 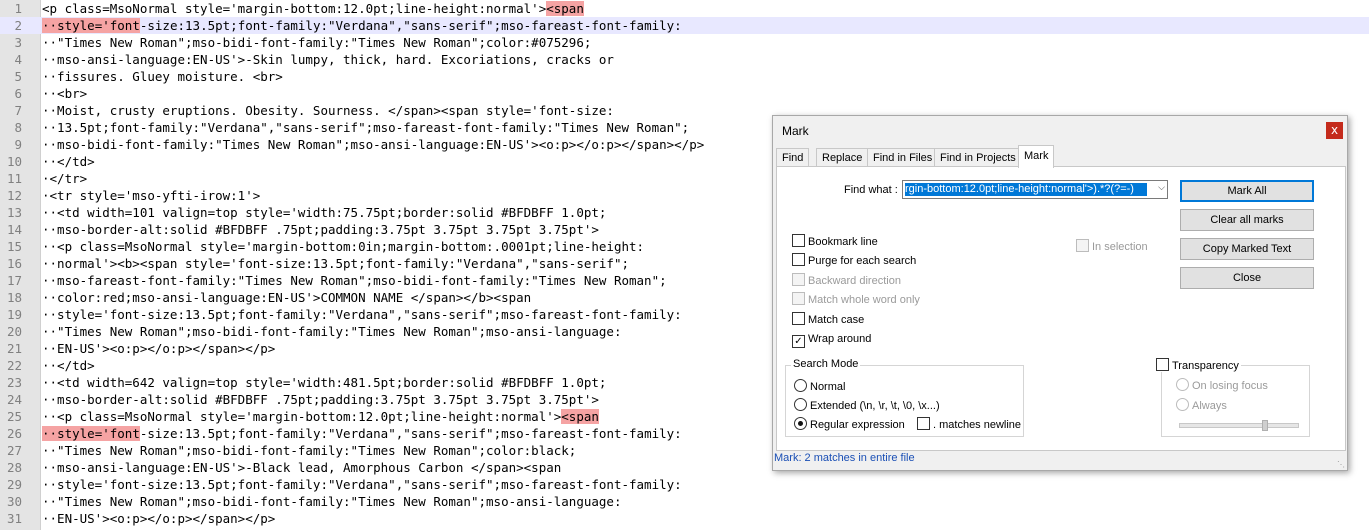 What do you see at coordinates (14, 161) in the screenshot?
I see `line-number: 10` at bounding box center [14, 161].